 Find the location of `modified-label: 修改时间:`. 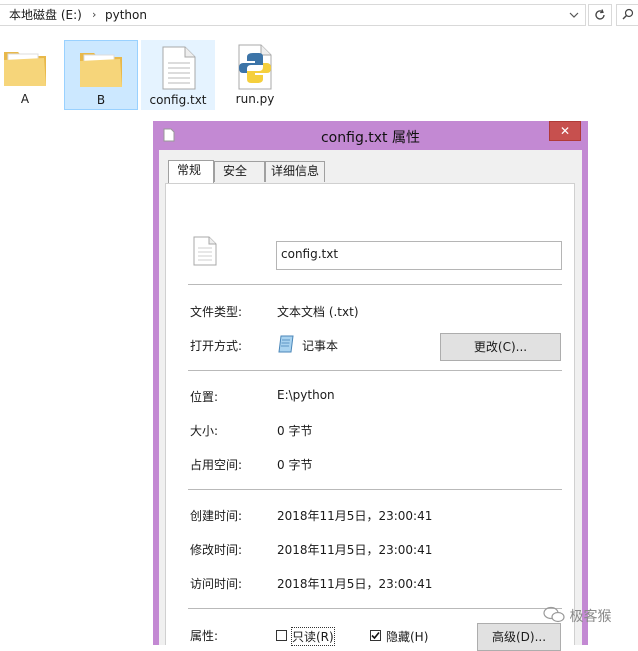

modified-label: 修改时间: is located at coordinates (216, 550).